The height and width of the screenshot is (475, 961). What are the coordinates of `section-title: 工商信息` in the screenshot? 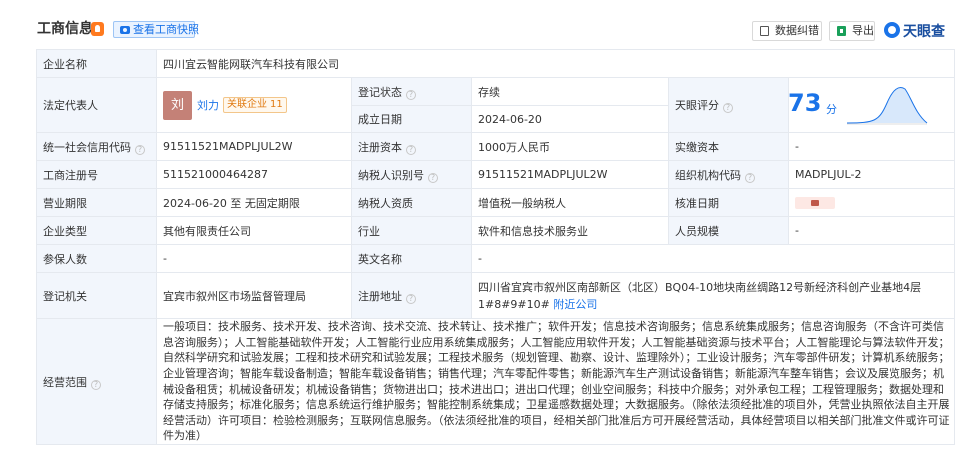 It's located at (65, 29).